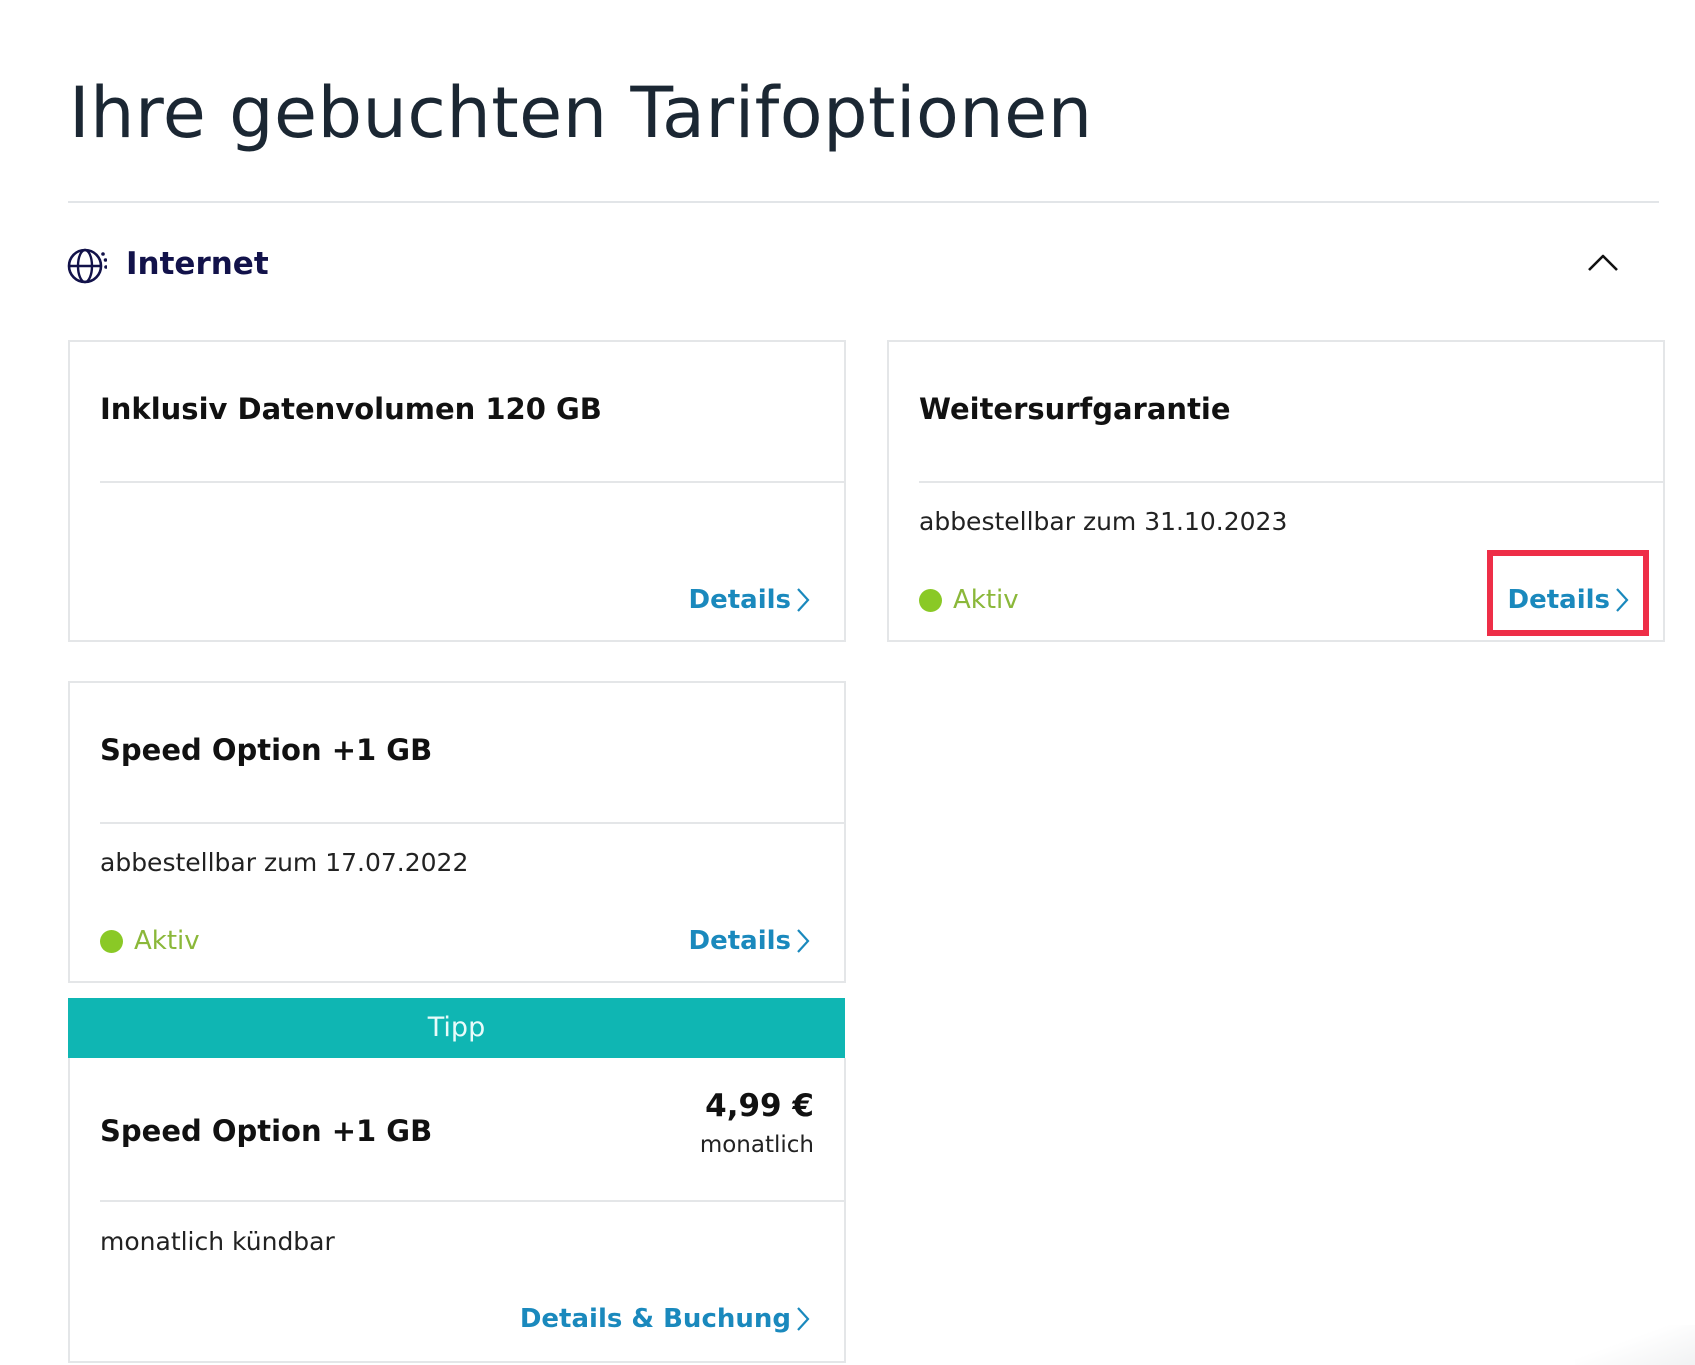  Describe the element at coordinates (581, 113) in the screenshot. I see `page-title: Ihre gebuchten Tarifoptionen` at that location.